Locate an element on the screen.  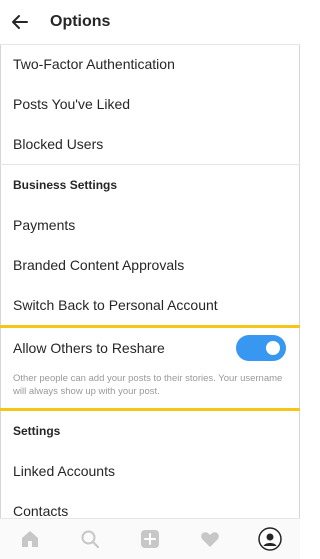
tab-home is located at coordinates (30, 539).